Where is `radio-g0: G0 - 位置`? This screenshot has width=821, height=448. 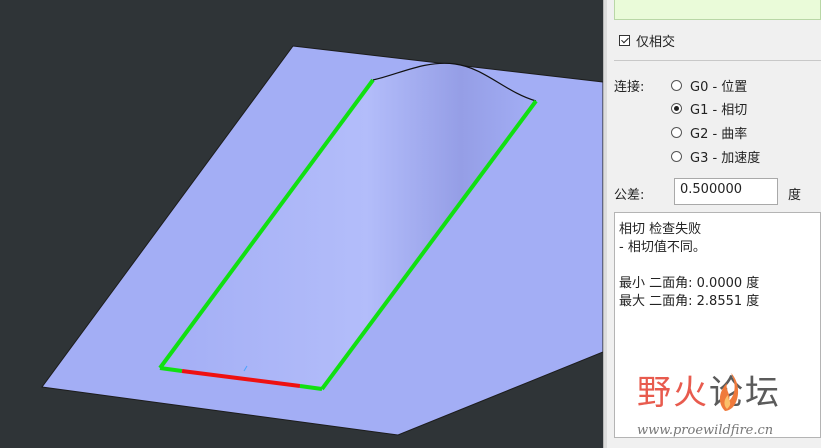
radio-g0: G0 - 位置 is located at coordinates (709, 85).